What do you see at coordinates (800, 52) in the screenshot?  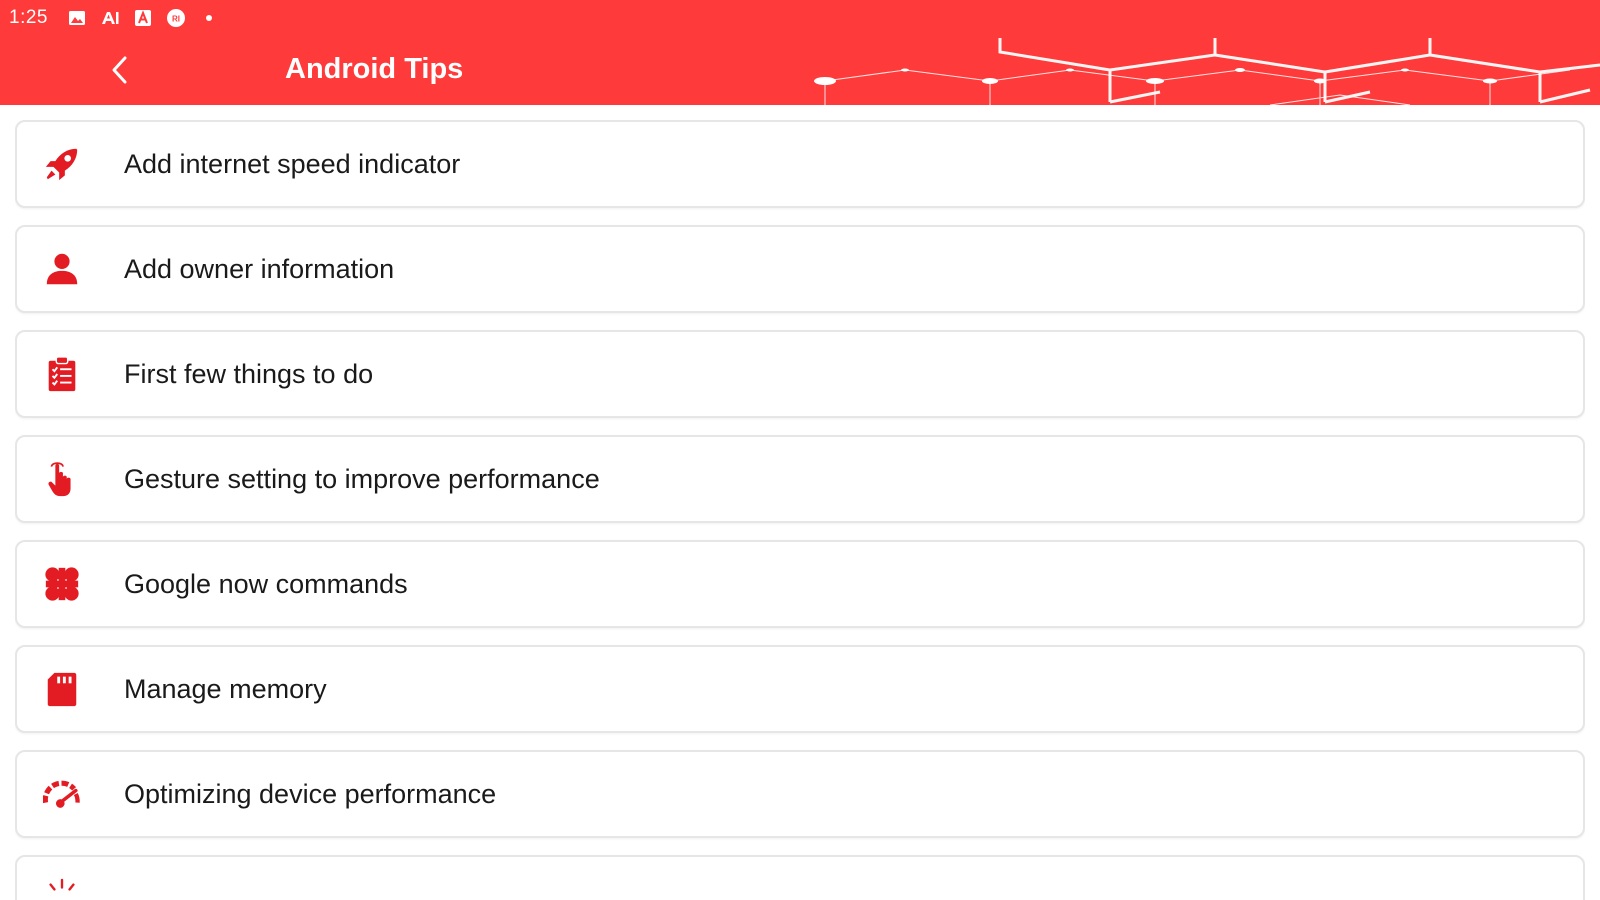 I see `app-header: 1:25 RI Android Tips` at bounding box center [800, 52].